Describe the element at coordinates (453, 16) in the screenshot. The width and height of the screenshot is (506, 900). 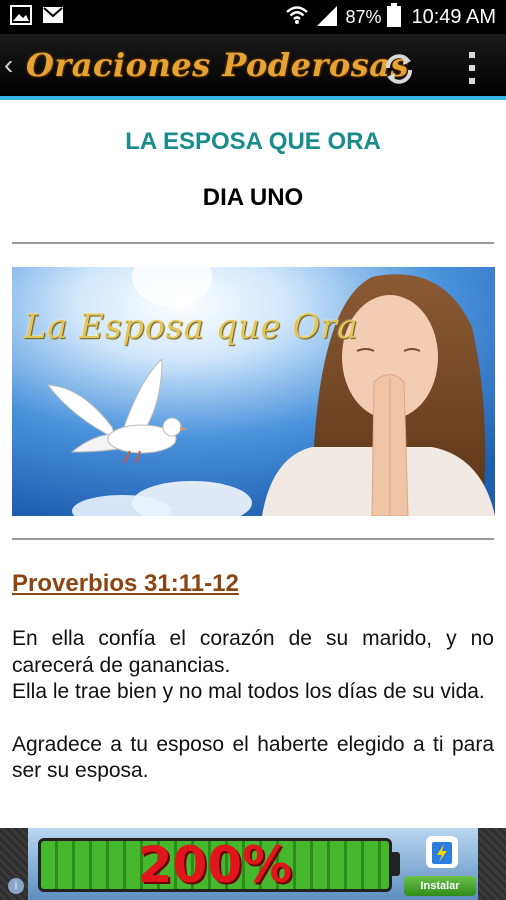
I see `status-time: 10:49 AM` at that location.